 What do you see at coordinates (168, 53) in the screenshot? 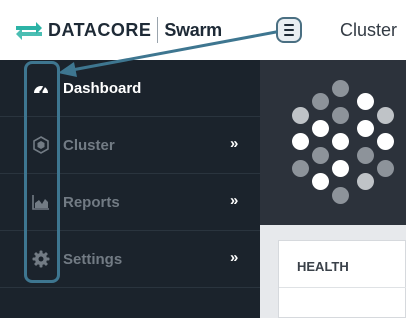
I see `annotation-arrow` at bounding box center [168, 53].